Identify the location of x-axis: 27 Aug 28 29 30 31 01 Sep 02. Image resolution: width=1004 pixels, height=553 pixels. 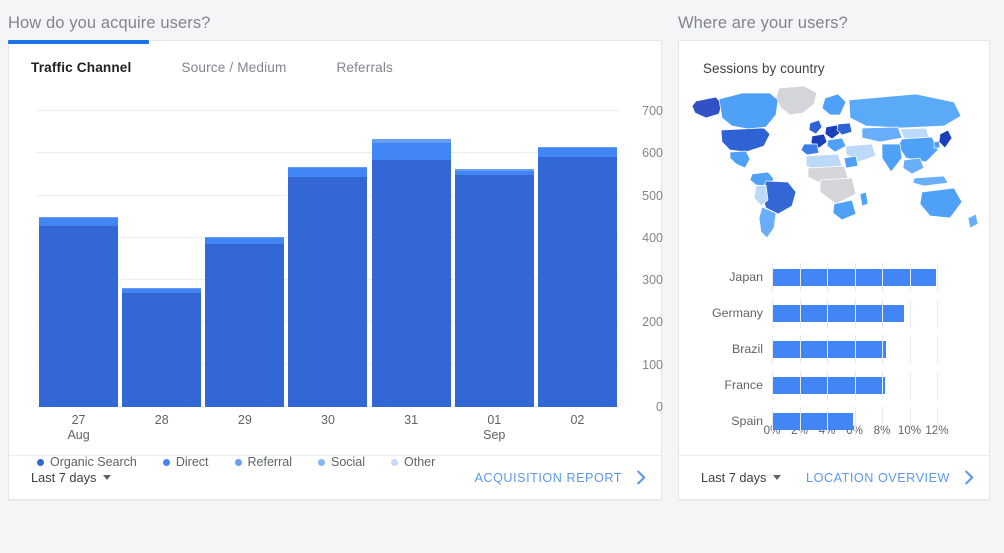
(328, 428).